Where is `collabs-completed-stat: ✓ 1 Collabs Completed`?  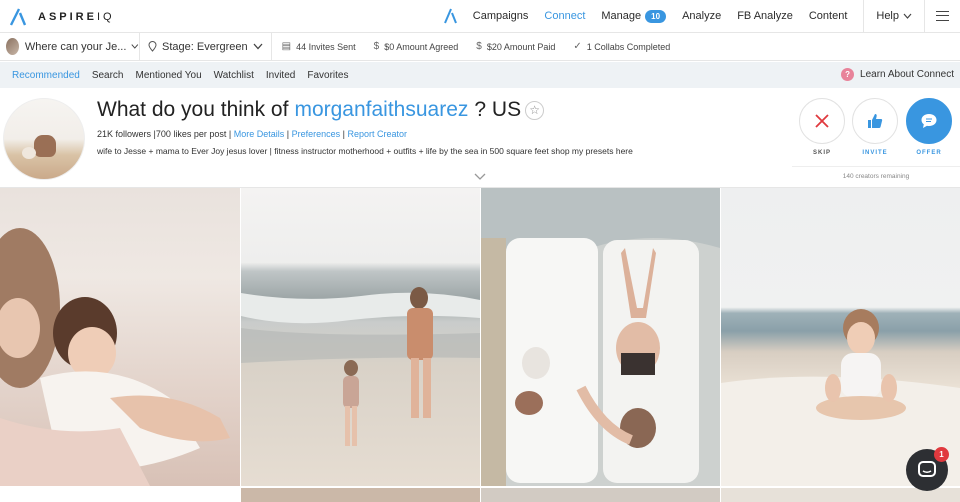 collabs-completed-stat: ✓ 1 Collabs Completed is located at coordinates (622, 46).